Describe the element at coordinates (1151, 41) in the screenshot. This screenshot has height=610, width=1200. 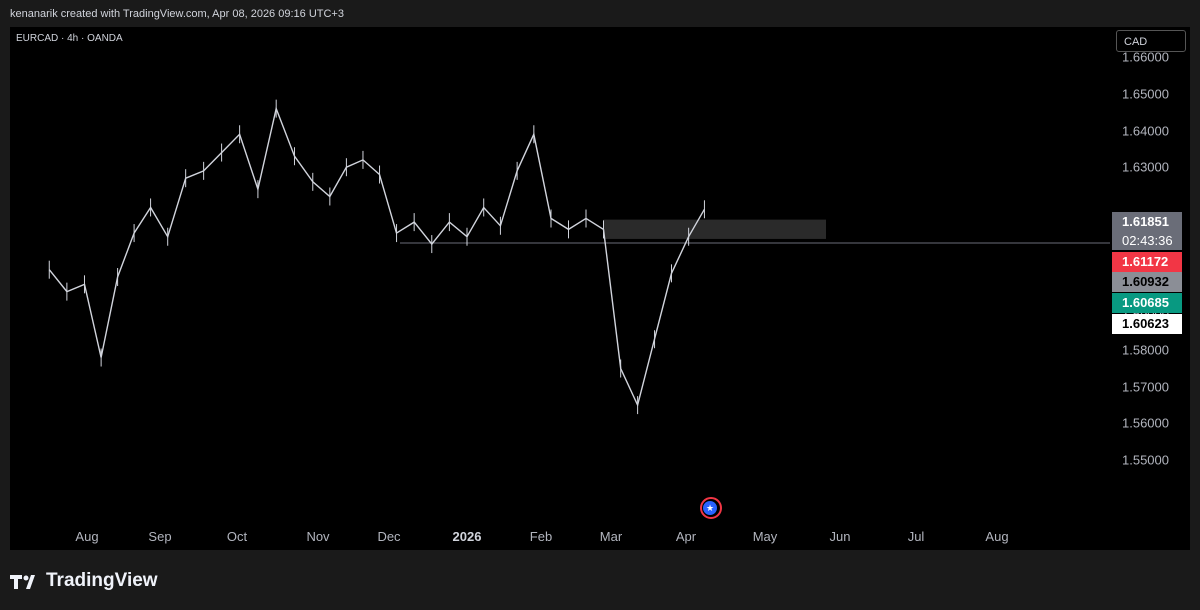
I see `currency-button: CAD` at that location.